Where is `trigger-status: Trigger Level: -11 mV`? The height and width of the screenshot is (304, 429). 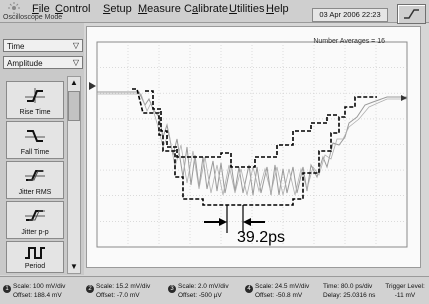
trigger-status: Trigger Level: -11 mV is located at coordinates (405, 291).